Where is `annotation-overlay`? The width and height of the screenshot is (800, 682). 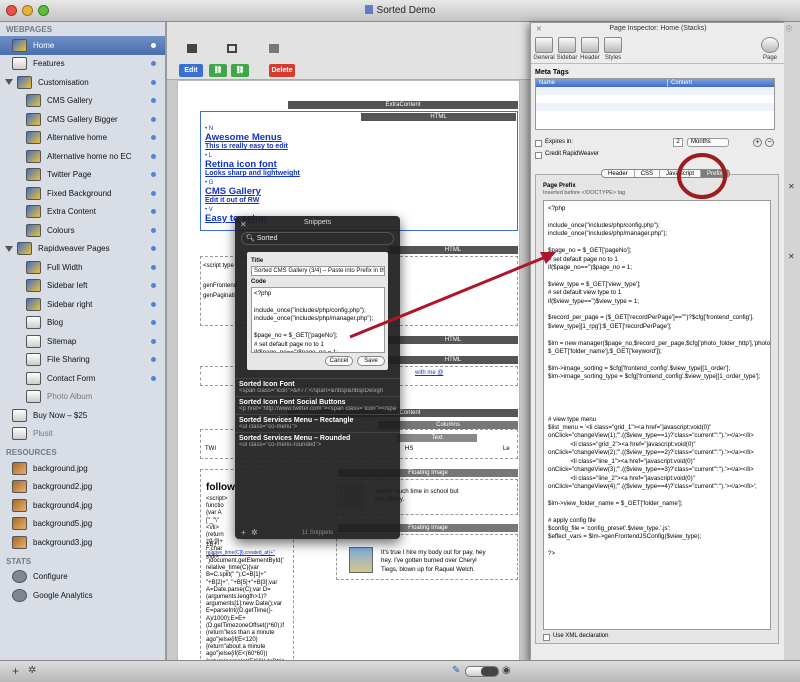 annotation-overlay is located at coordinates (538, 246).